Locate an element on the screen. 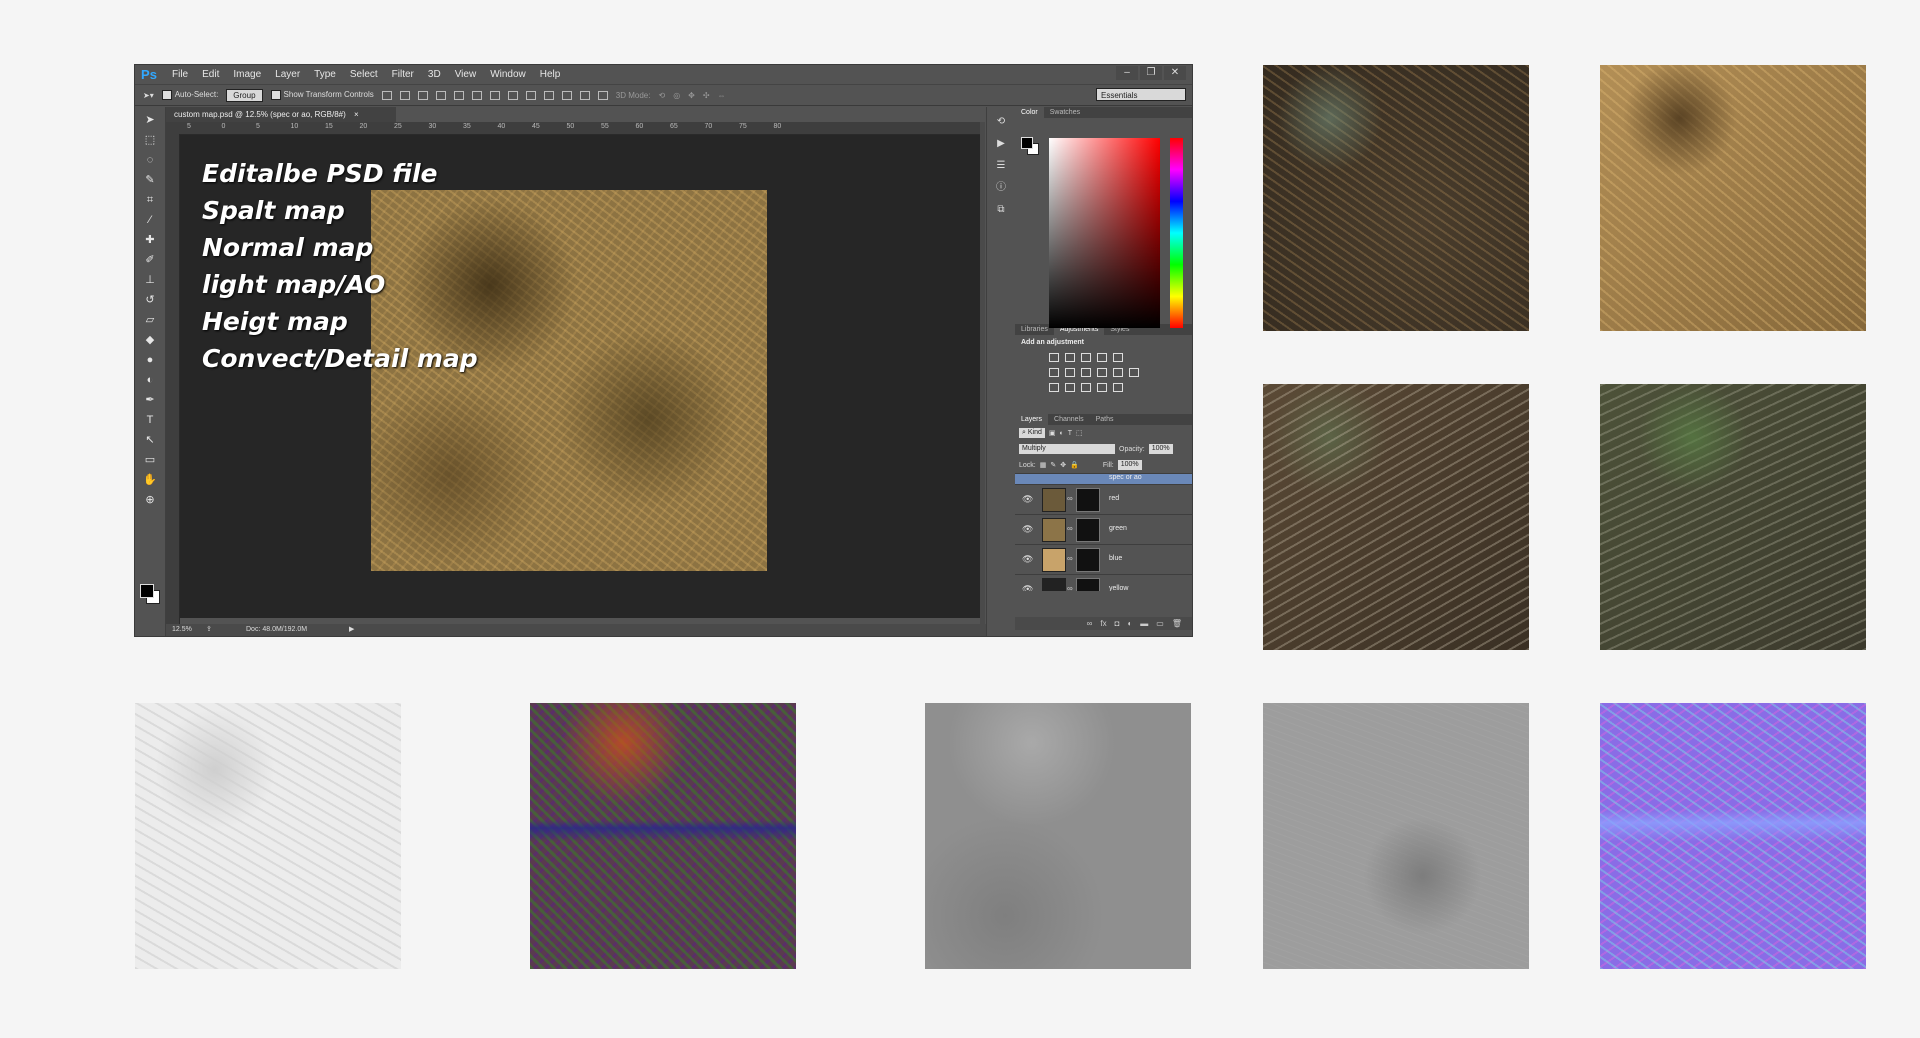 The image size is (1920, 1038). distribute-bottom-icon is located at coordinates (530, 95).